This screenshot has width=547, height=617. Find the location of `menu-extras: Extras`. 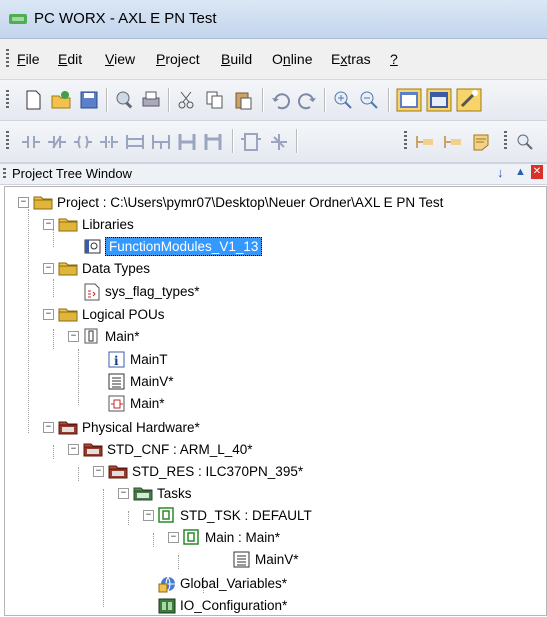

menu-extras: Extras is located at coordinates (351, 59).